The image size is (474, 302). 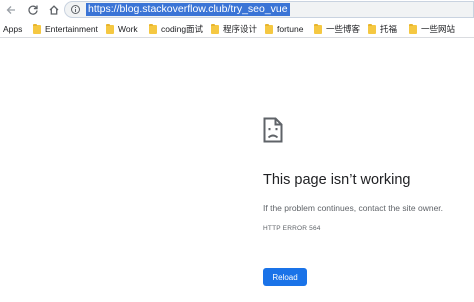 I want to click on error-code: HTTP ERROR 564, so click(x=292, y=228).